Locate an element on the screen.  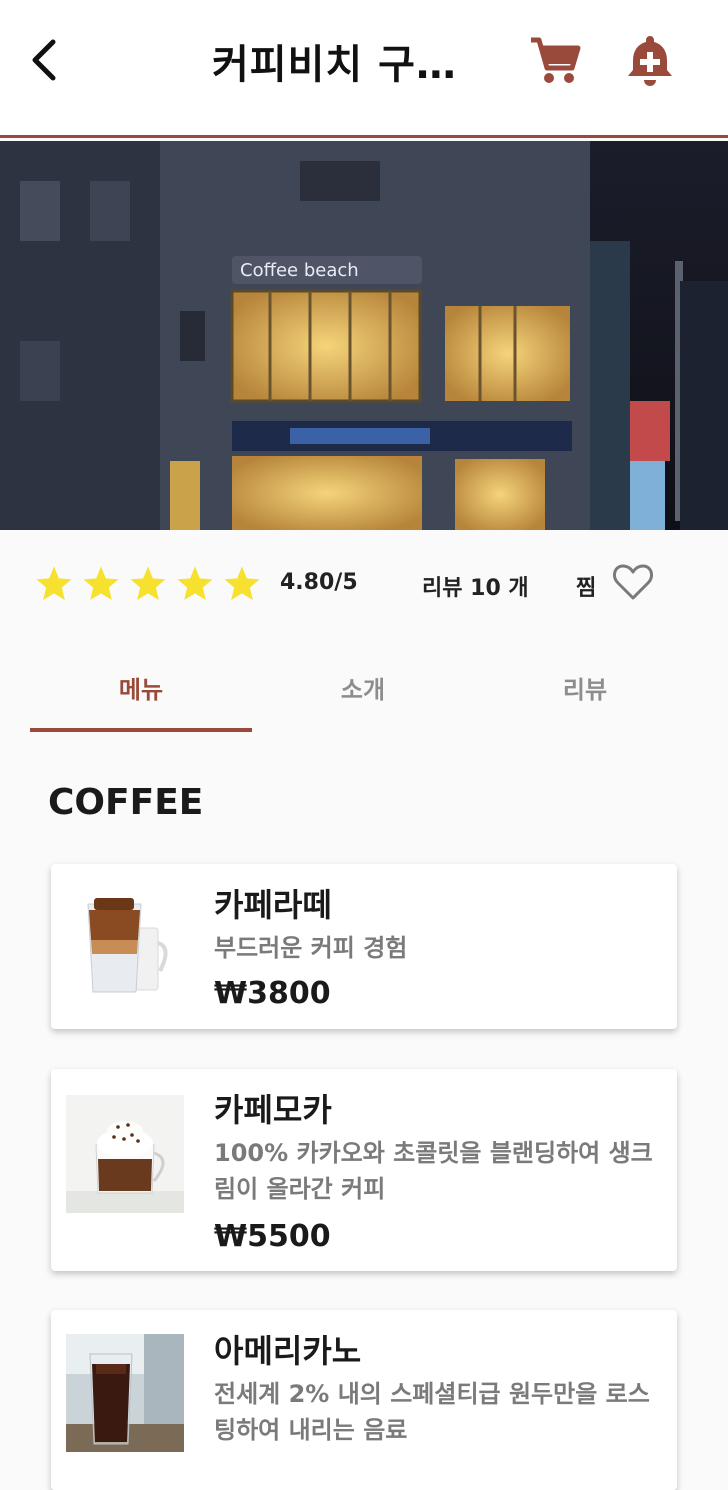
cart-button is located at coordinates (555, 60).